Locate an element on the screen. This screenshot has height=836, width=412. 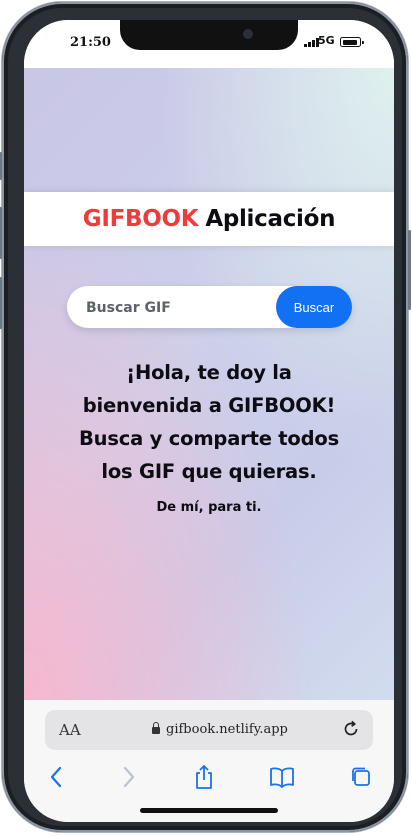
forward-icon is located at coordinates (129, 777).